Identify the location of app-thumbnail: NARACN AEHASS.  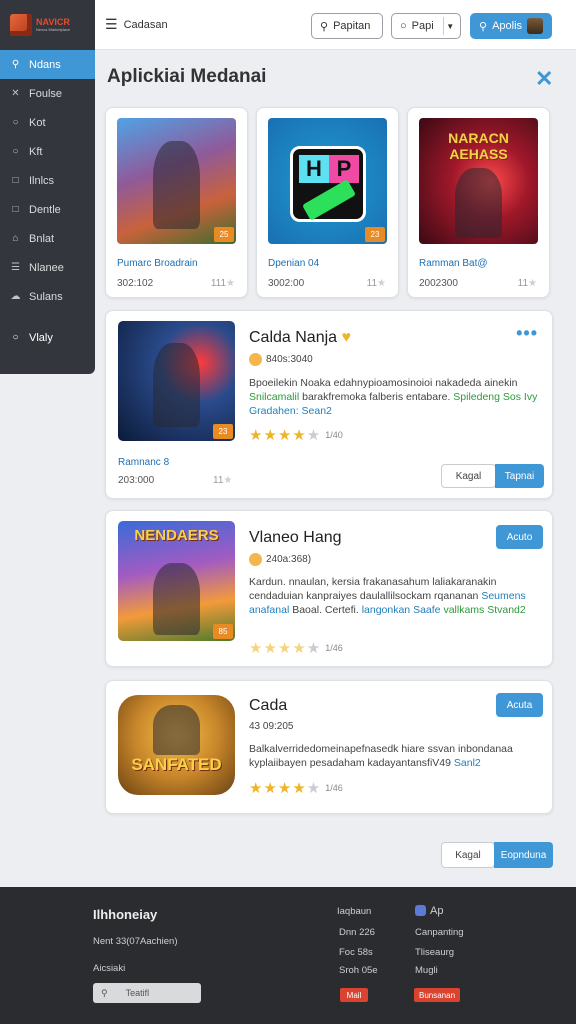
(478, 181).